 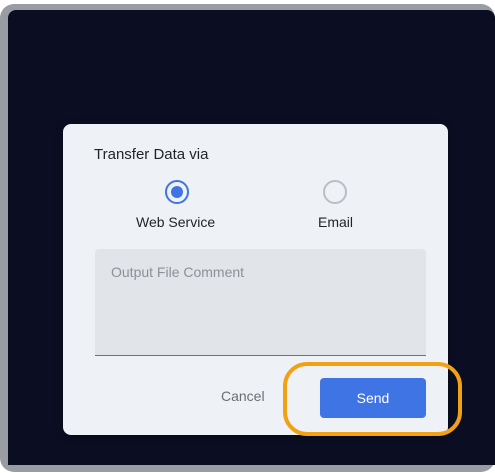 What do you see at coordinates (243, 396) in the screenshot?
I see `cancel-button: Cancel` at bounding box center [243, 396].